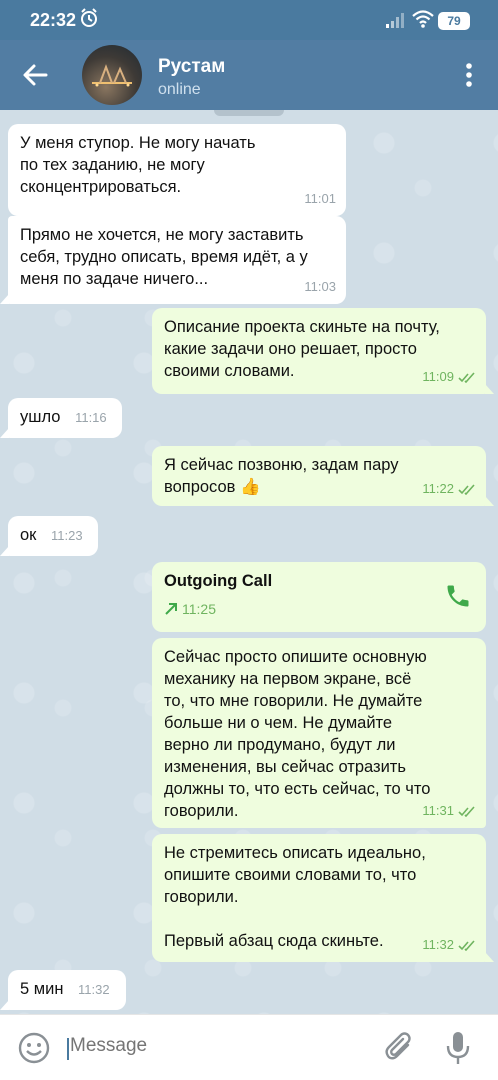  What do you see at coordinates (469, 75) in the screenshot?
I see `more-options-icon` at bounding box center [469, 75].